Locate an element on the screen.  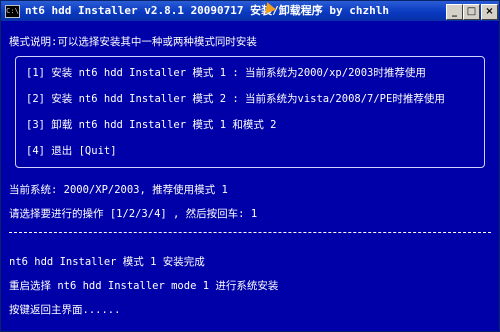
minimize-button: _ is located at coordinates (454, 12).